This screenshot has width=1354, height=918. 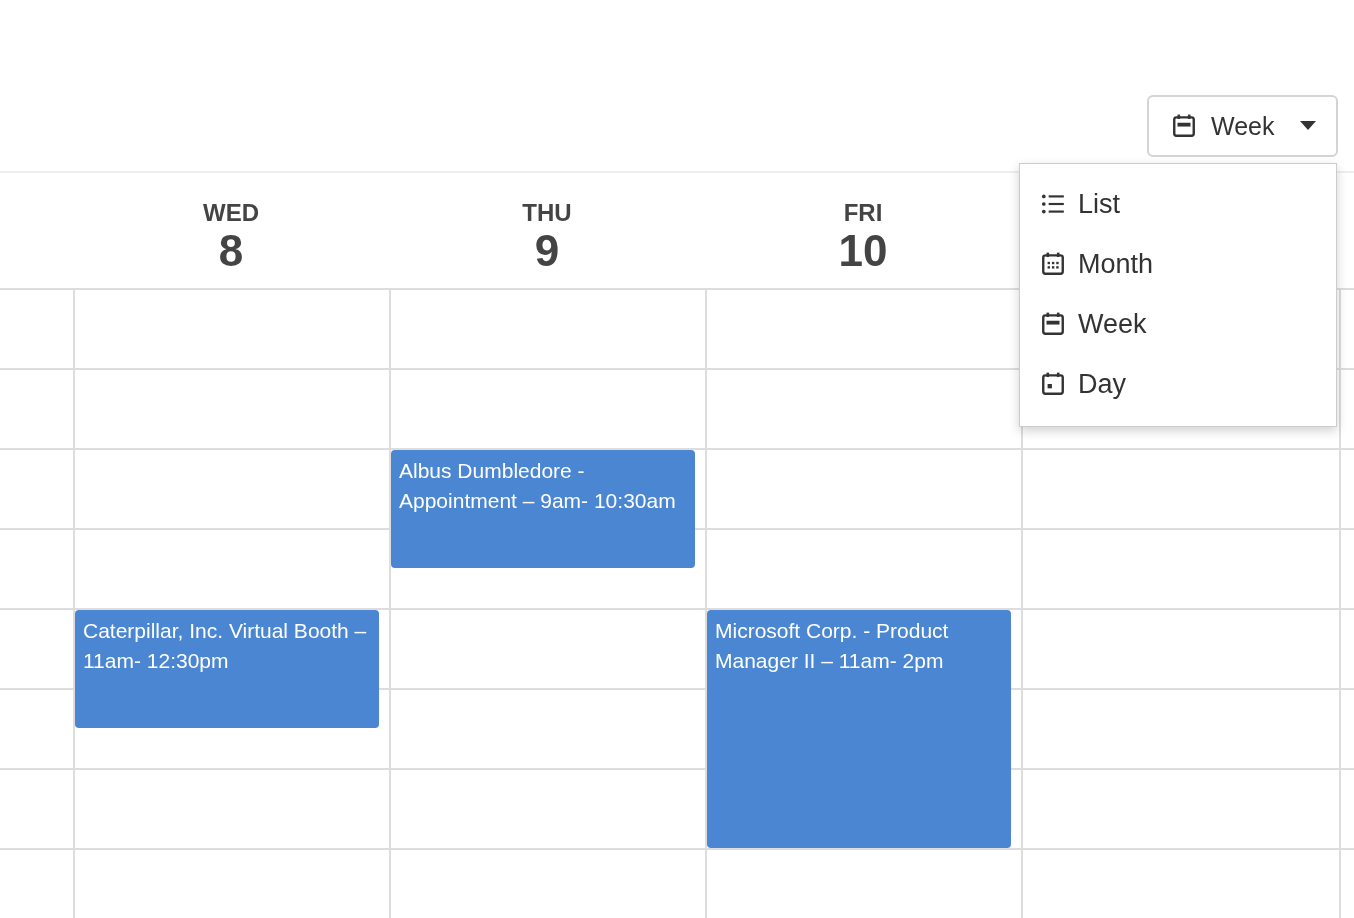 What do you see at coordinates (547, 251) in the screenshot?
I see `date-number: 9` at bounding box center [547, 251].